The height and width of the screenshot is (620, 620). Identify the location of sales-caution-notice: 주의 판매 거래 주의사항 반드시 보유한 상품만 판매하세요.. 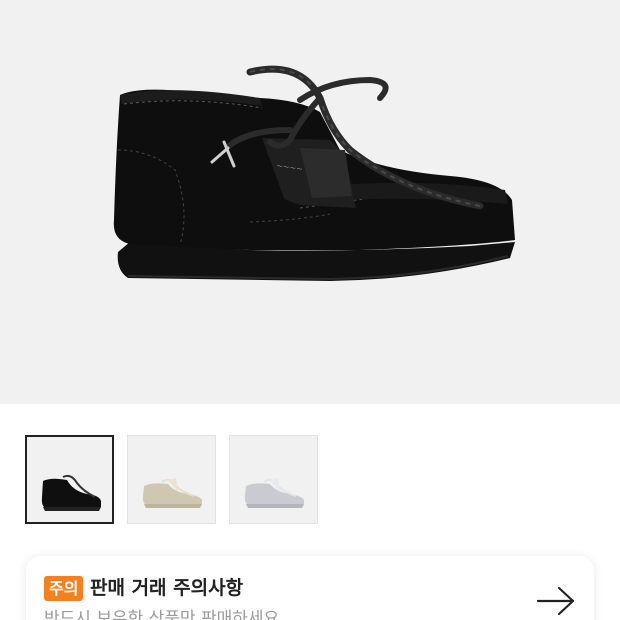
(310, 588).